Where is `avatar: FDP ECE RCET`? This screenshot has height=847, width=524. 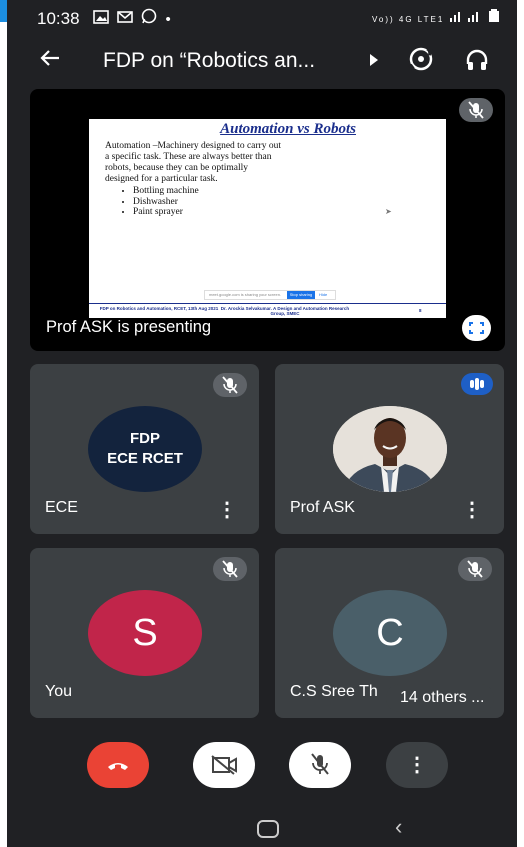
avatar: FDP ECE RCET is located at coordinates (145, 449).